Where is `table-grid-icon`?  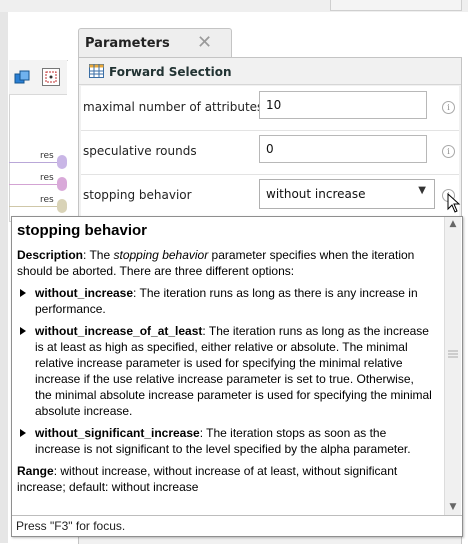
table-grid-icon is located at coordinates (96, 71).